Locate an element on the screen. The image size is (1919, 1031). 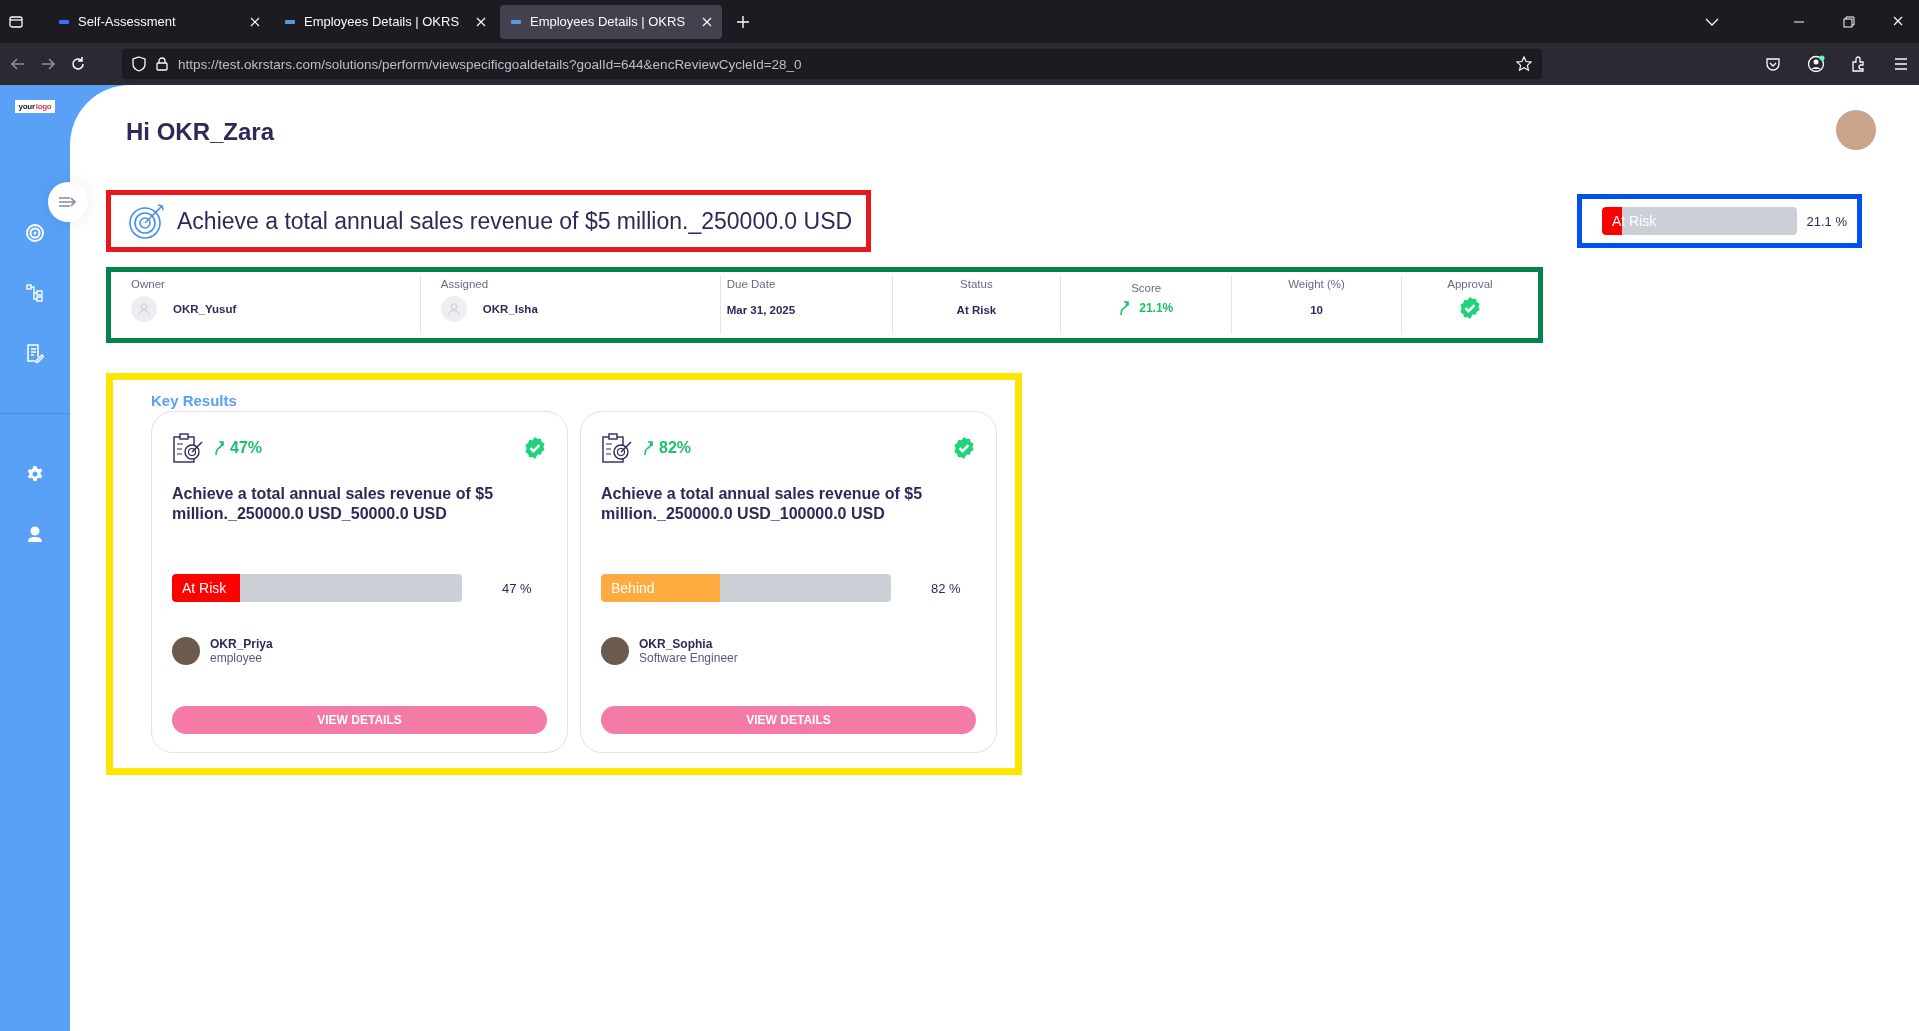
person-name: OKR_Sophia is located at coordinates (676, 644).